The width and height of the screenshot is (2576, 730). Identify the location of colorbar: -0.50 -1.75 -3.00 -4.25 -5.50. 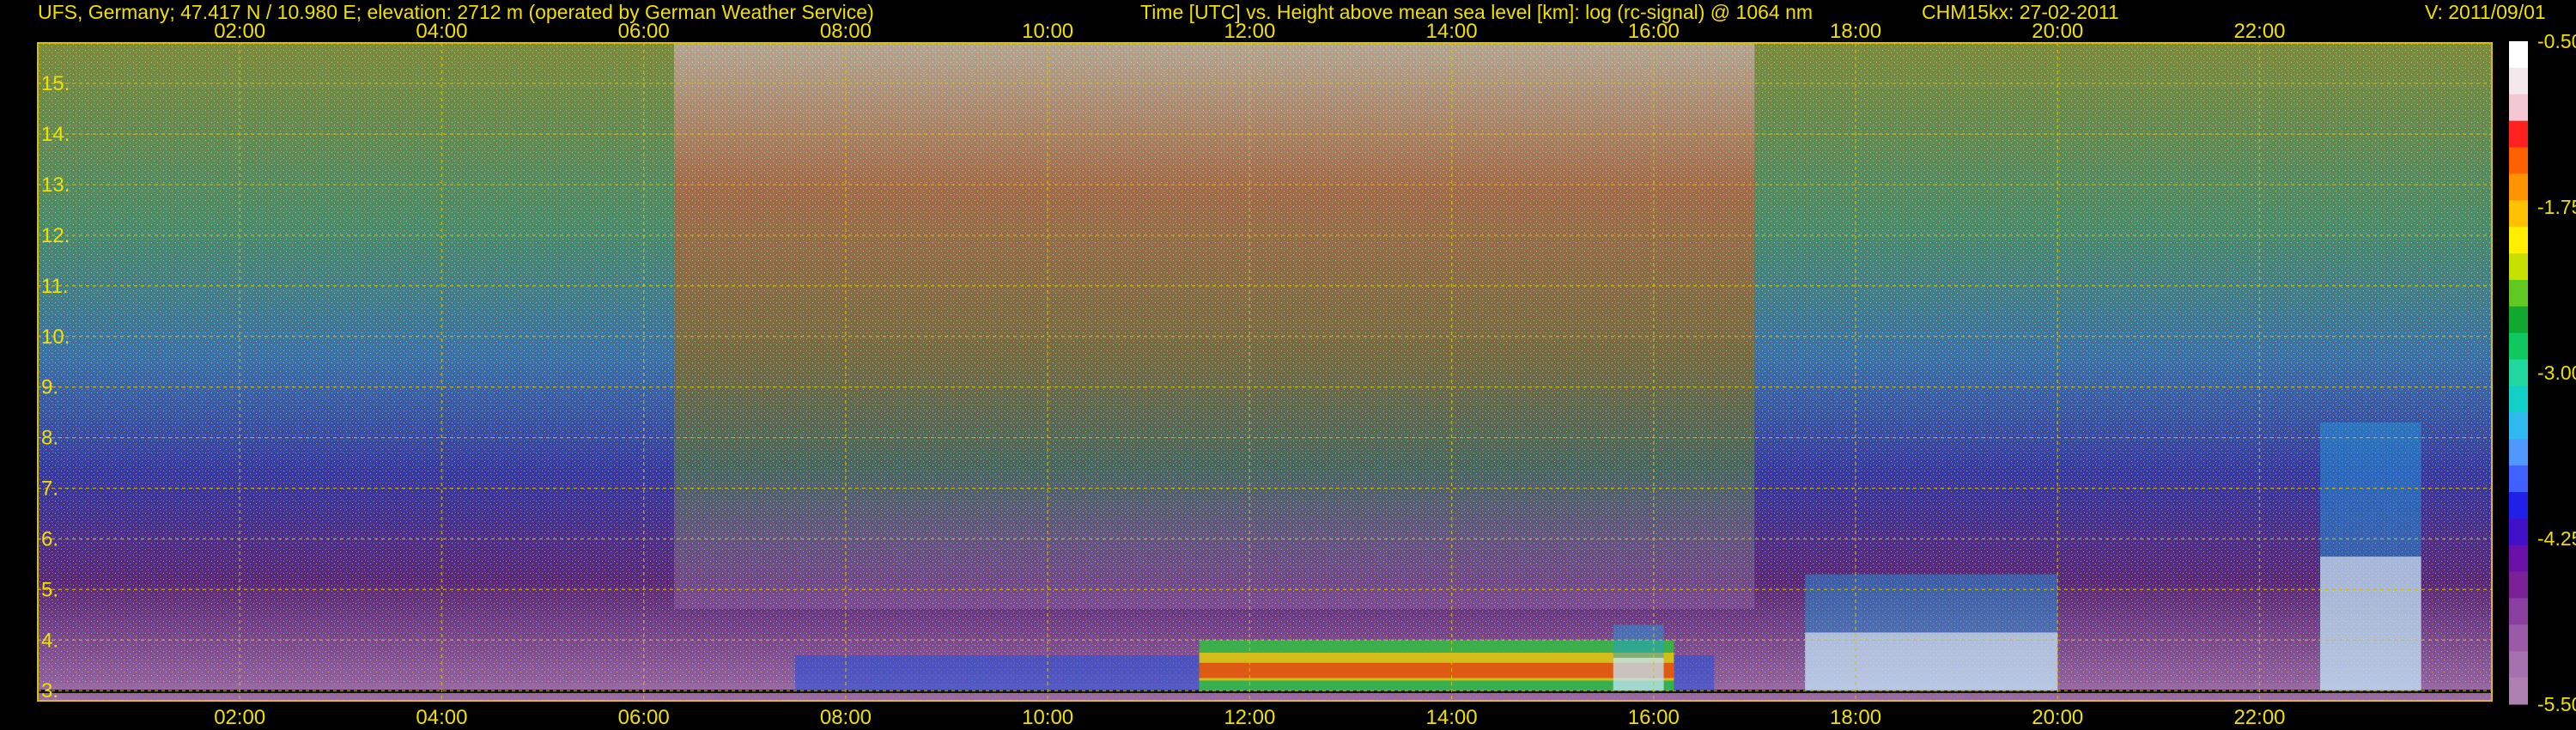
(2543, 372).